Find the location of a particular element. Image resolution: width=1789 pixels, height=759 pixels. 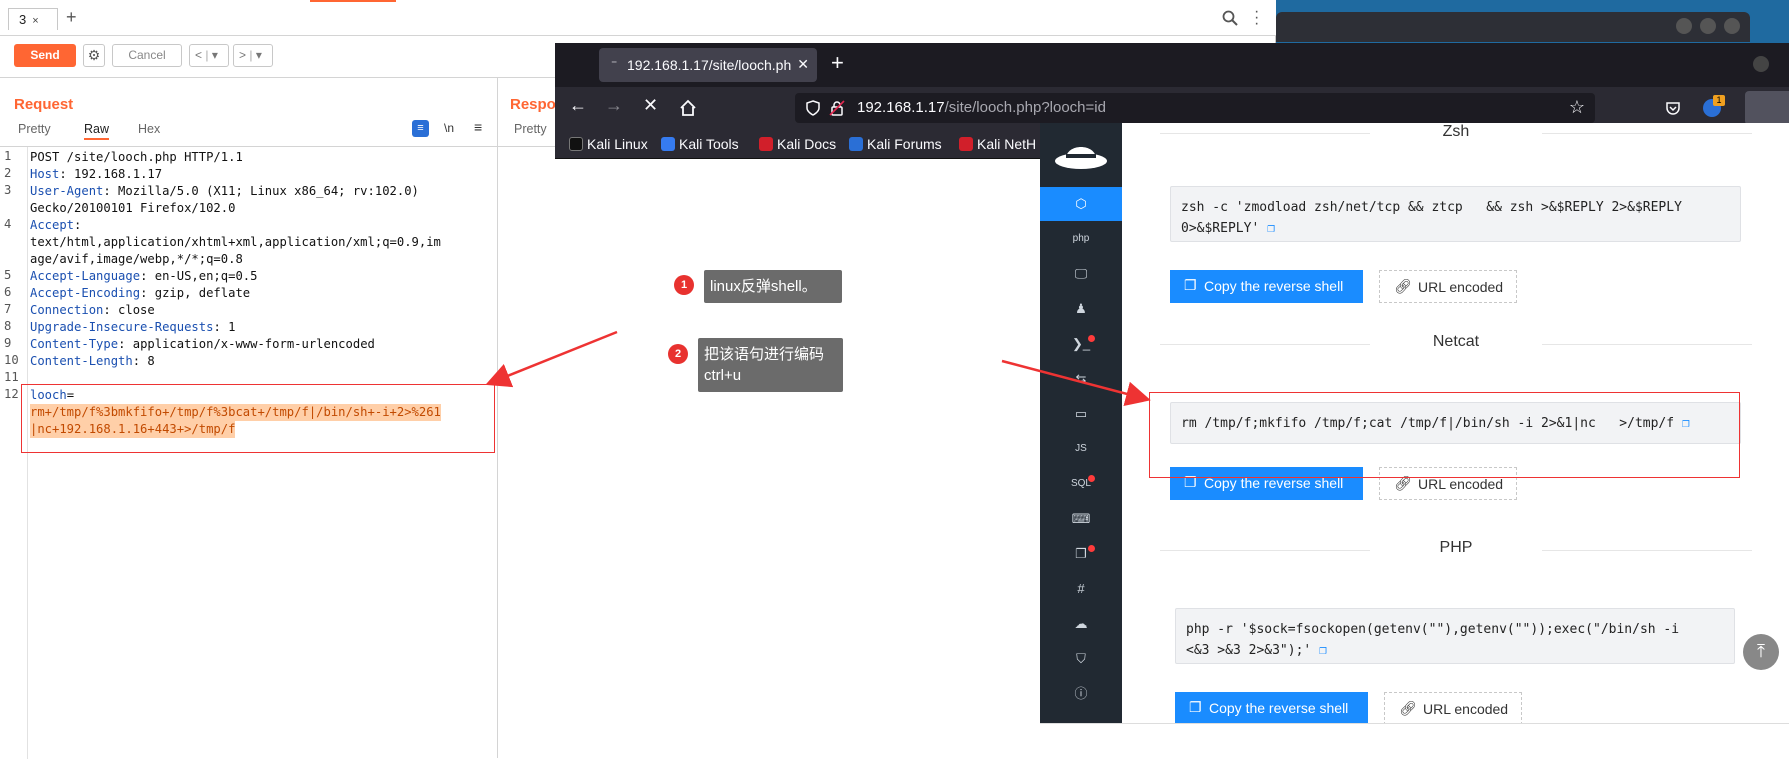

cancel-button: Cancel is located at coordinates (147, 55).